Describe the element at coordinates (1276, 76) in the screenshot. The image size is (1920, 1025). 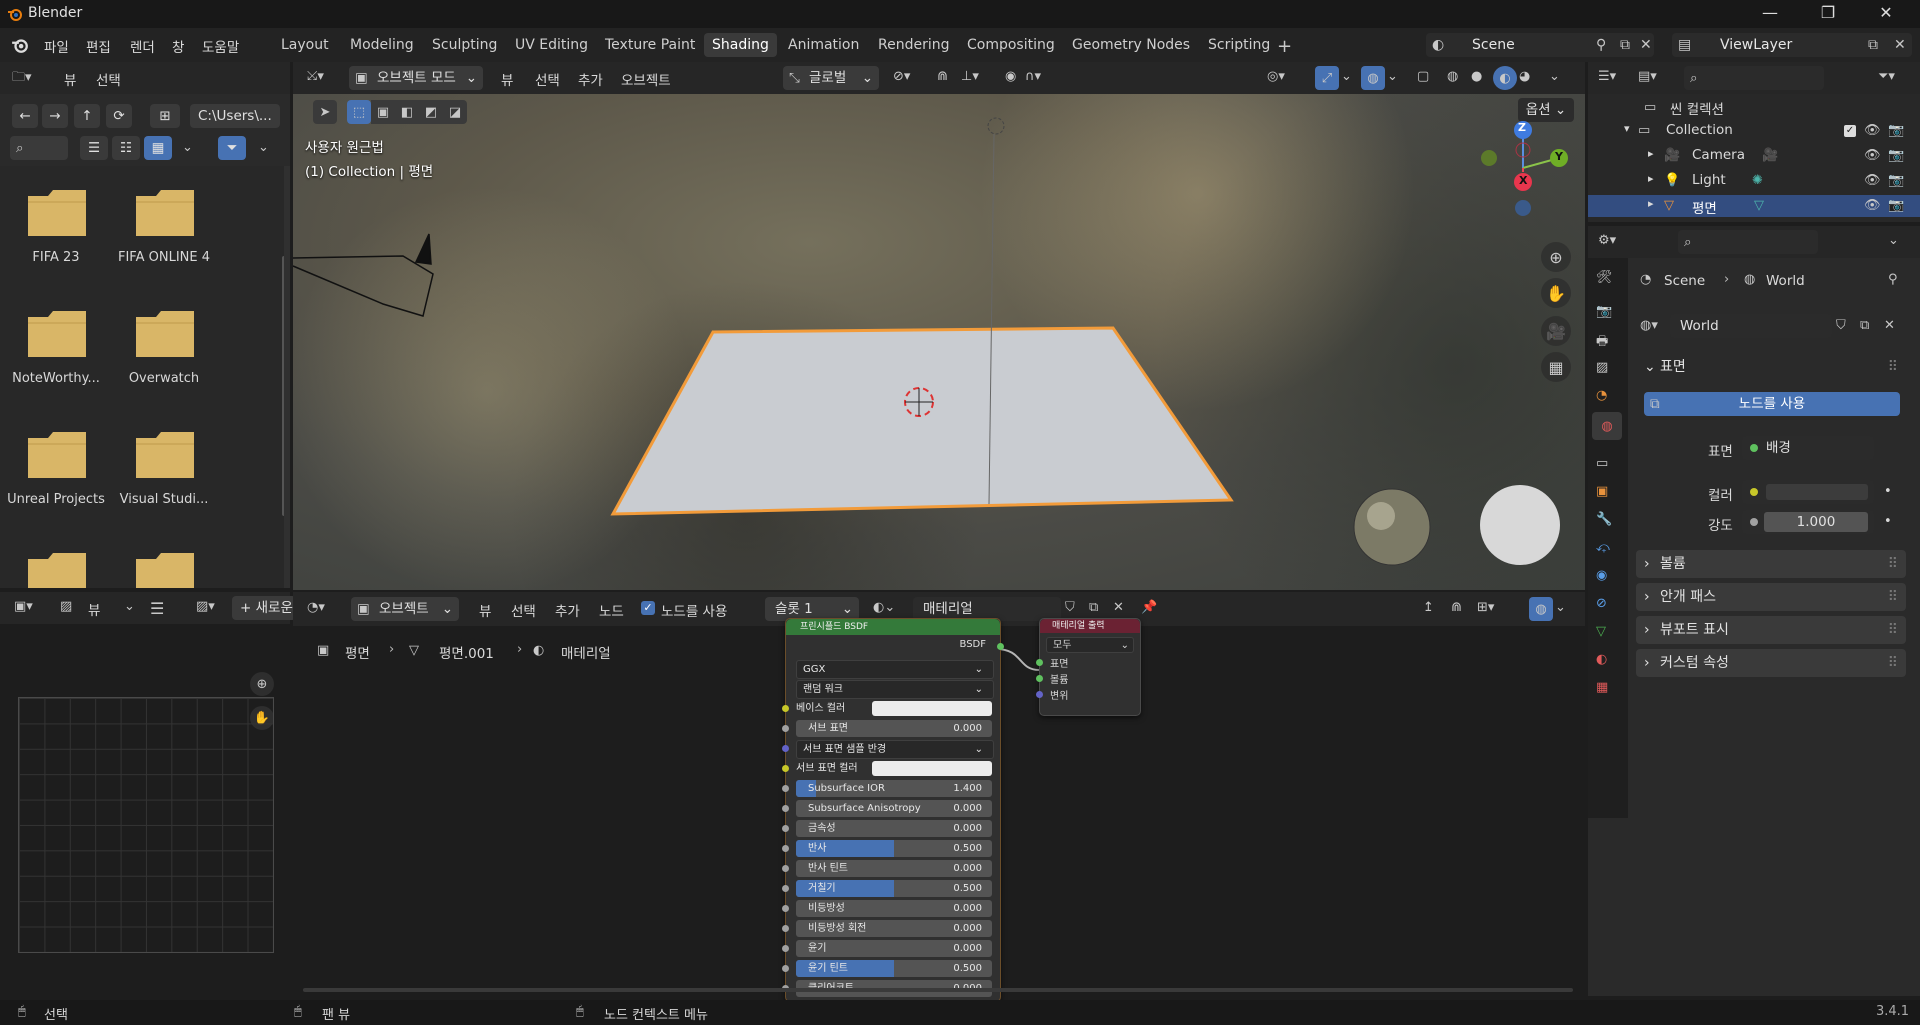
I see `visibility-icon: ◎▾` at that location.